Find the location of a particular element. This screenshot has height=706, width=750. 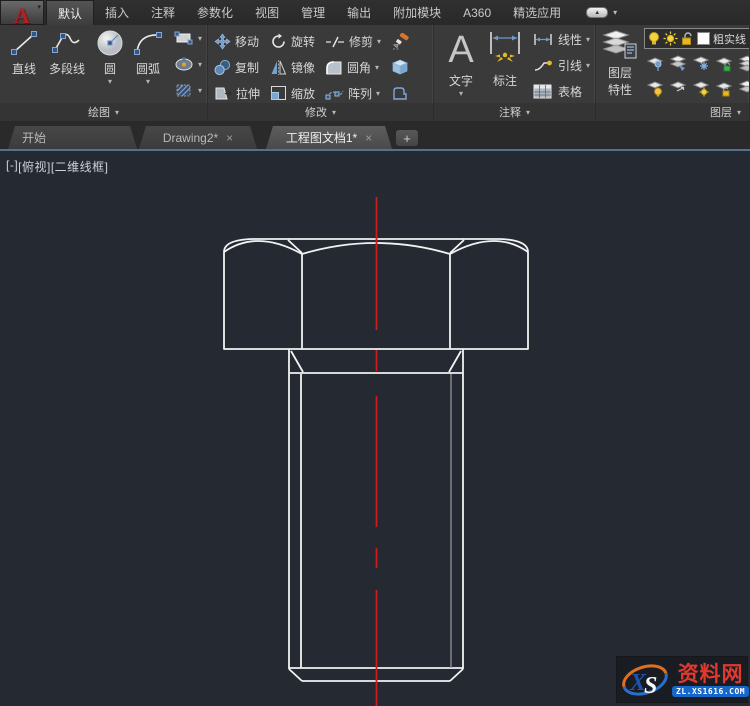

offset-icon is located at coordinates (400, 93).